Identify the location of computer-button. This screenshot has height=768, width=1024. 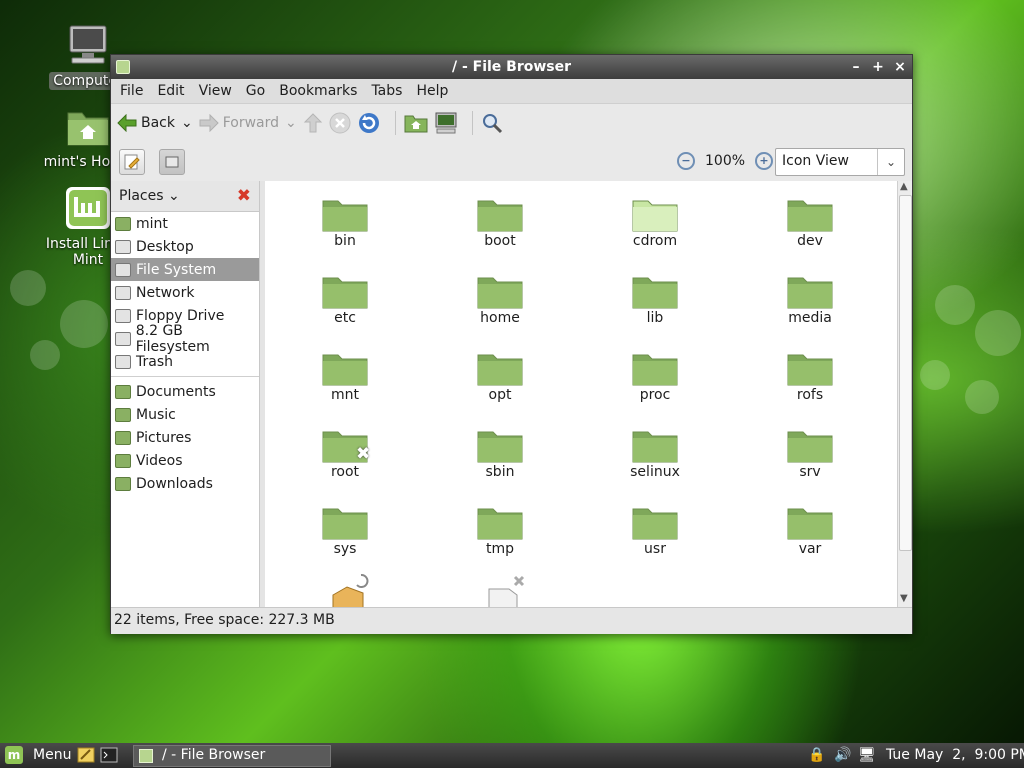
(446, 123).